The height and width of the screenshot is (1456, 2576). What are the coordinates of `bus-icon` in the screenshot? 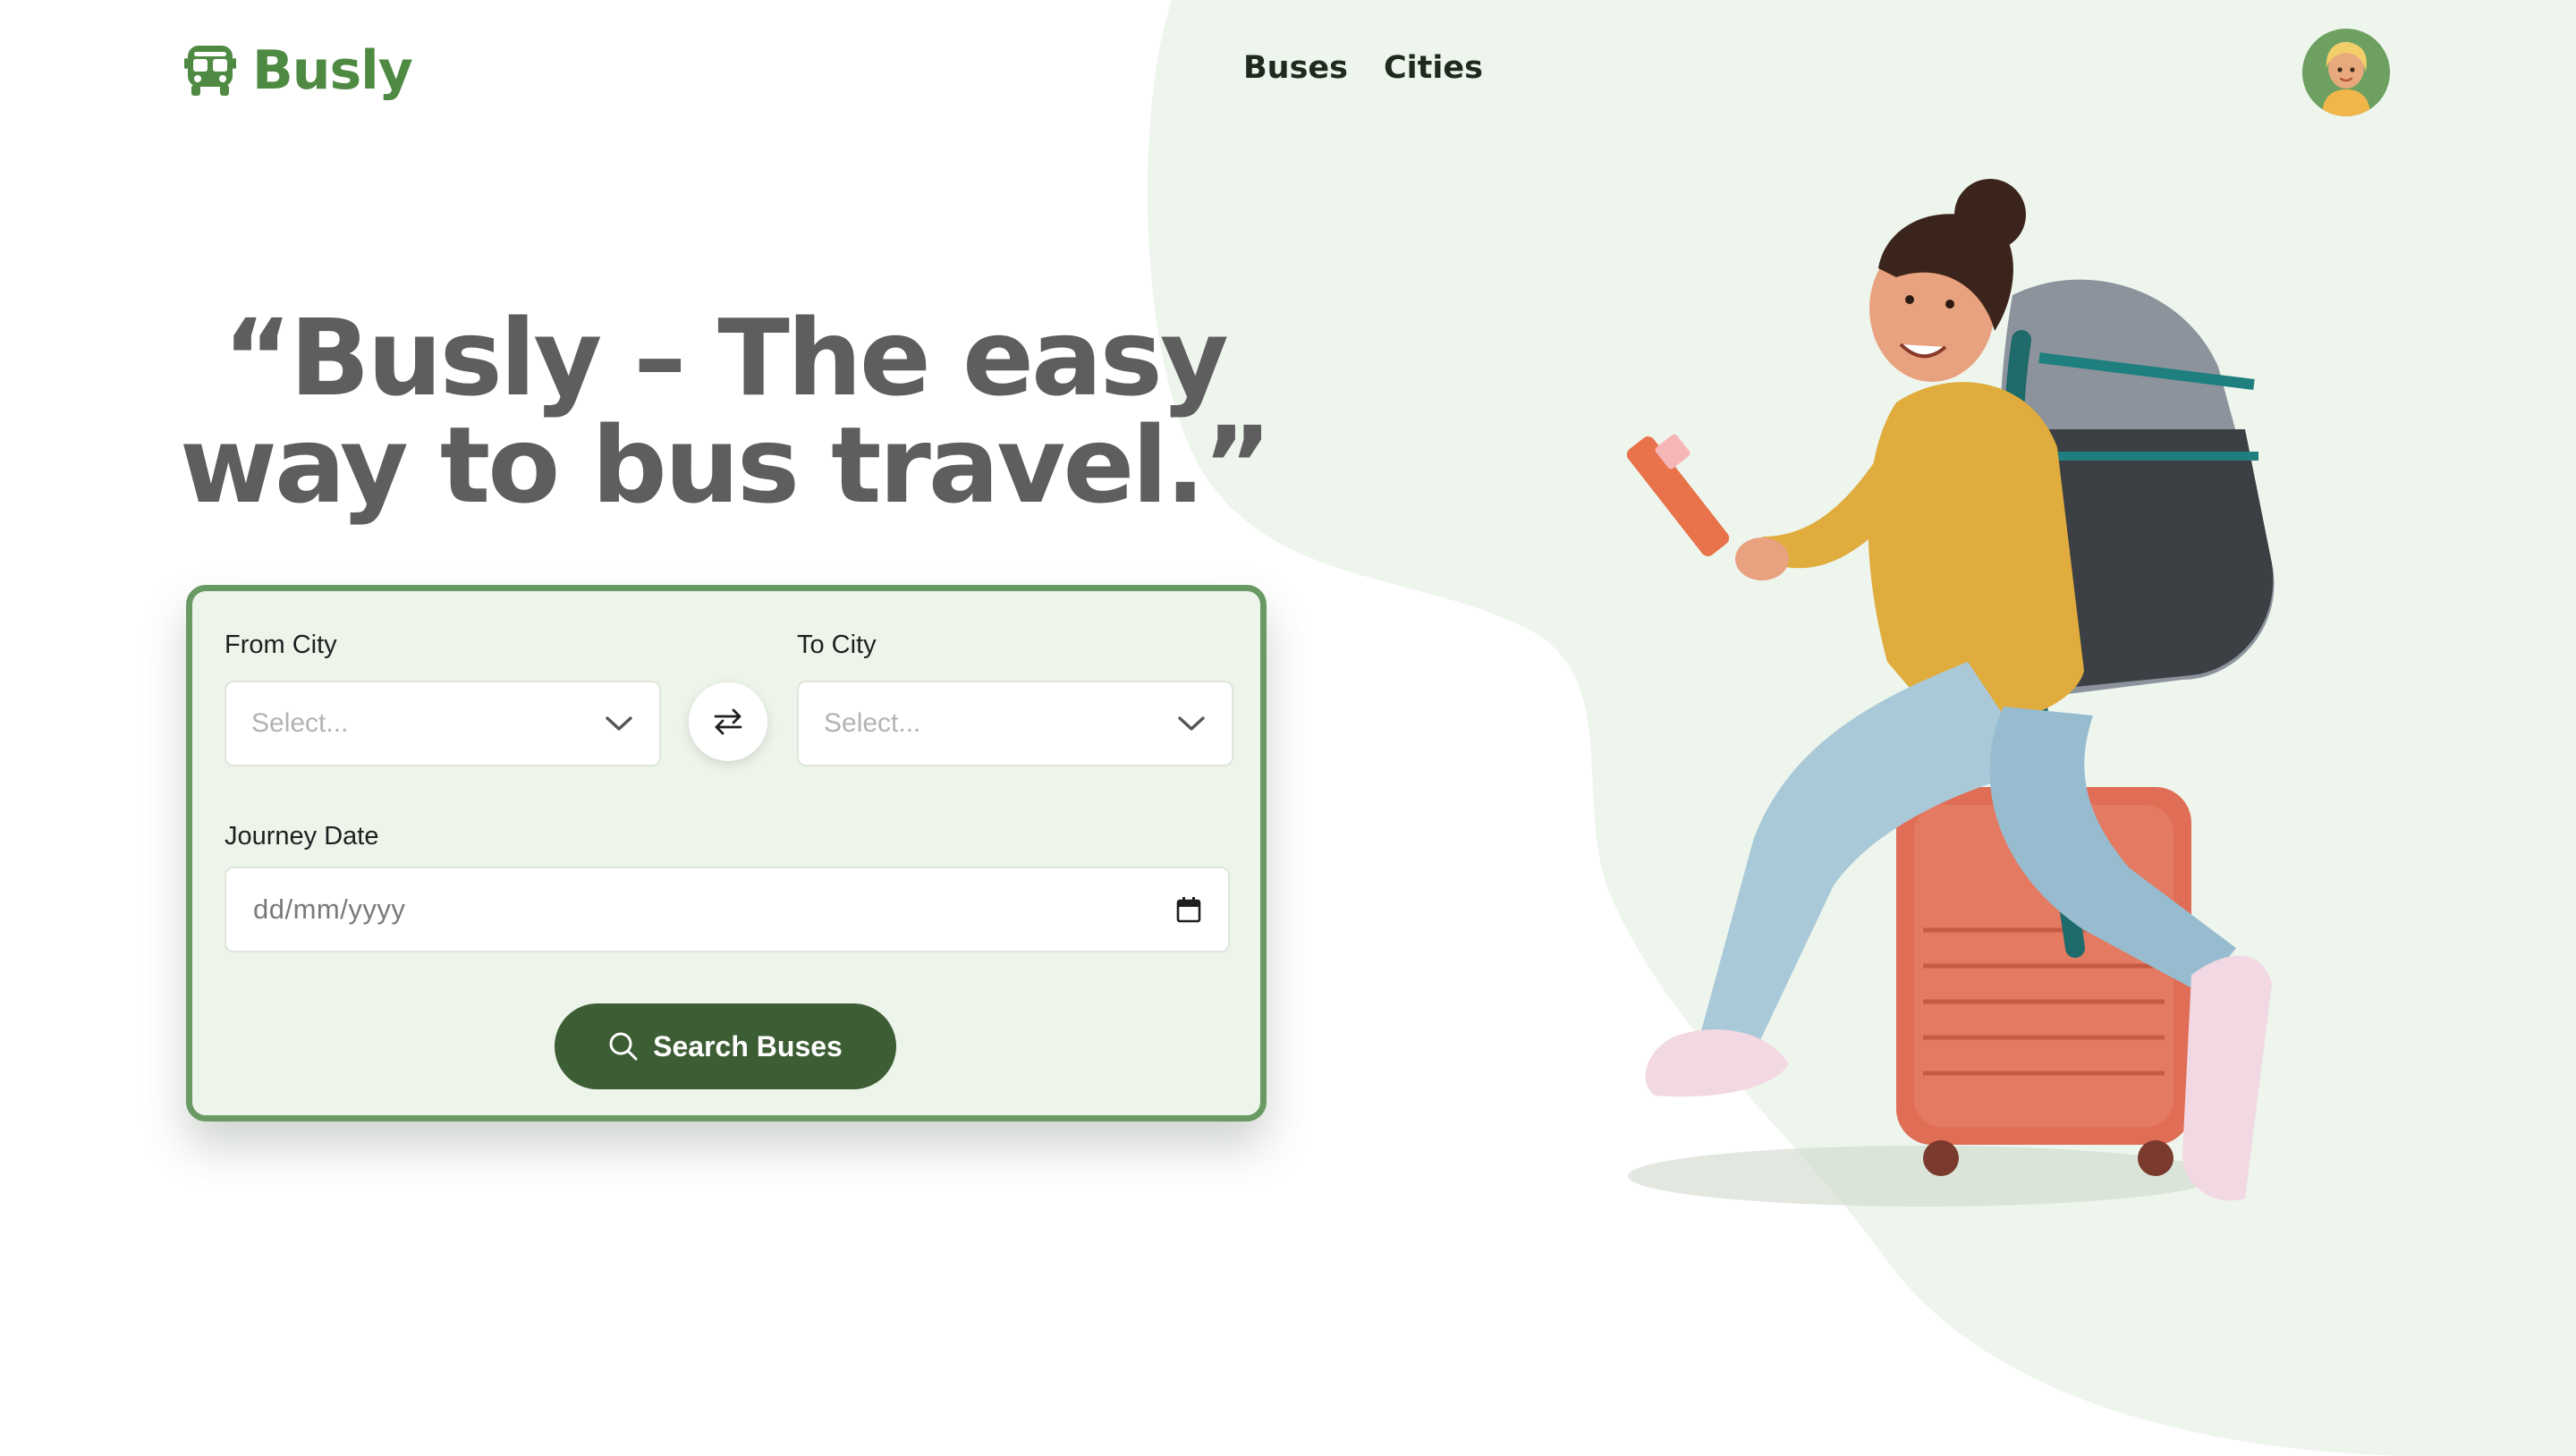 It's located at (210, 71).